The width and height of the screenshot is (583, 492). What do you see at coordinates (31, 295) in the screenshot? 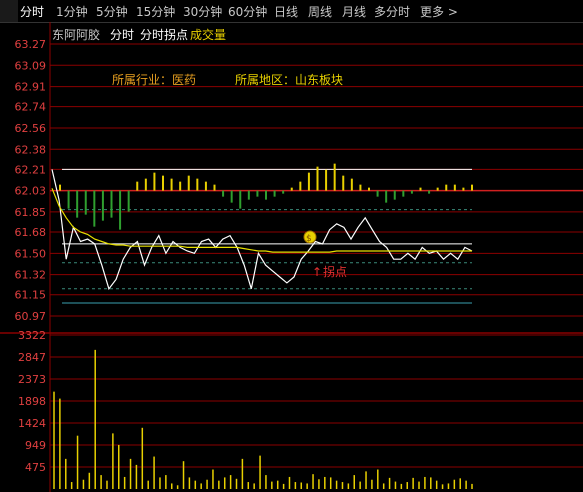
I see `price-tick-label: 61.15` at bounding box center [31, 295].